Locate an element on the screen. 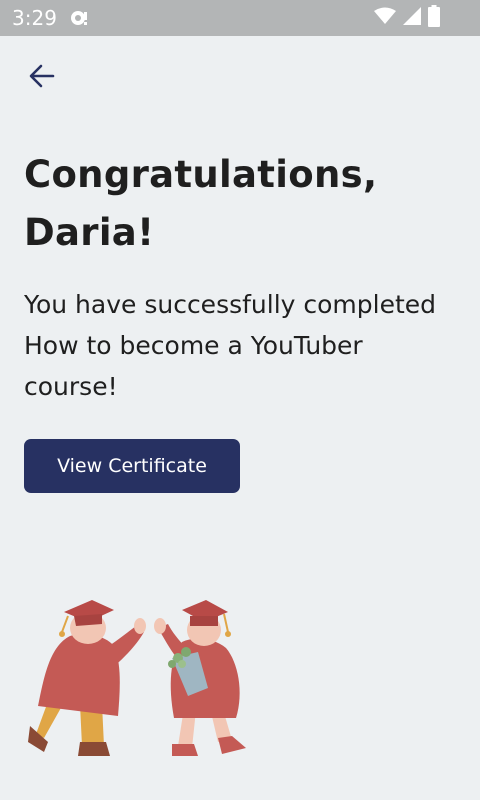  signal-icon is located at coordinates (412, 18).